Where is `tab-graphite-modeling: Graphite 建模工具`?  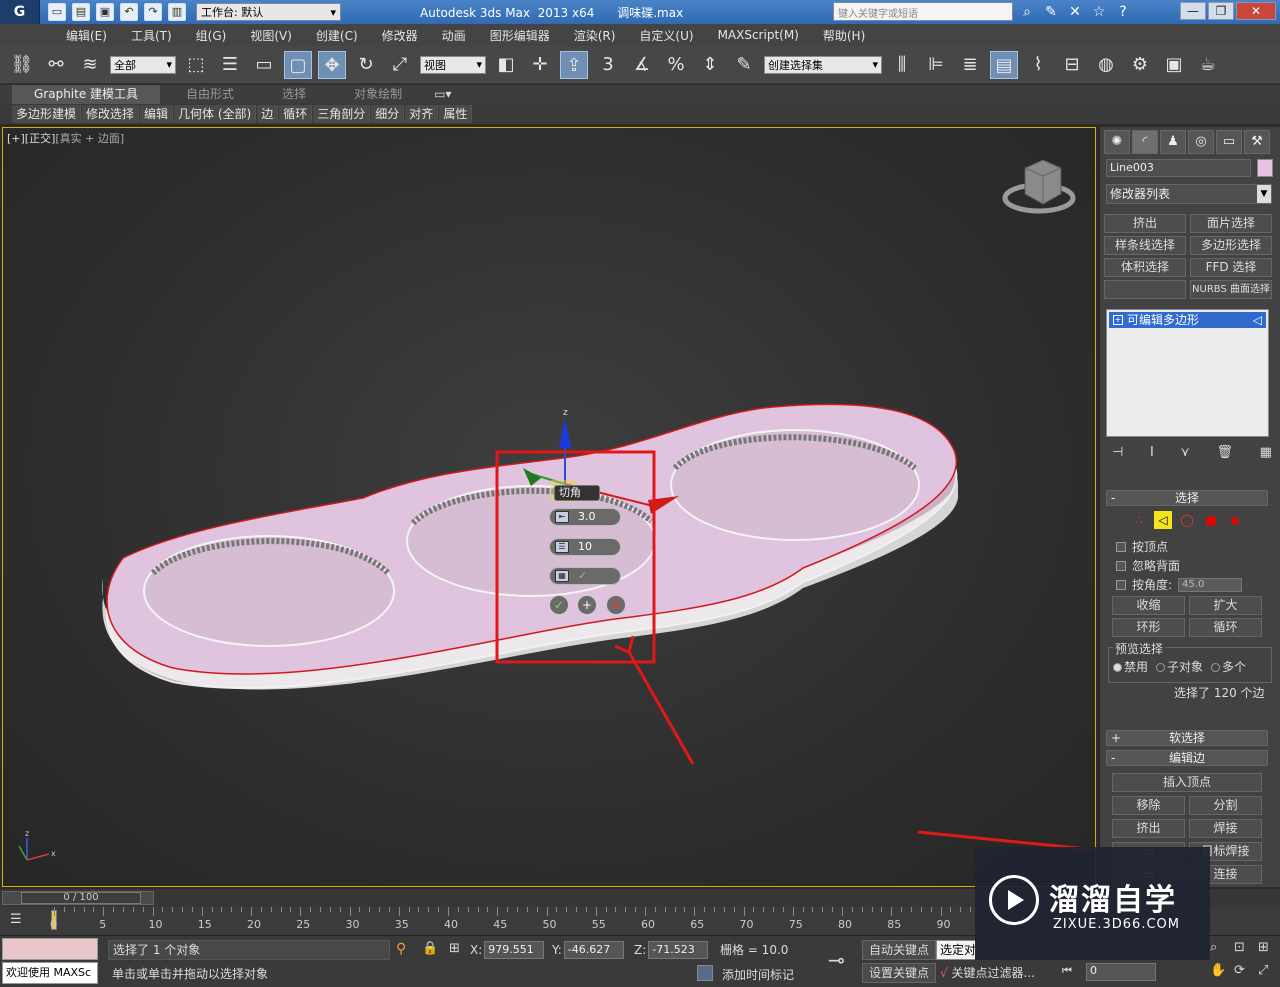
tab-graphite-modeling: Graphite 建模工具 is located at coordinates (86, 94).